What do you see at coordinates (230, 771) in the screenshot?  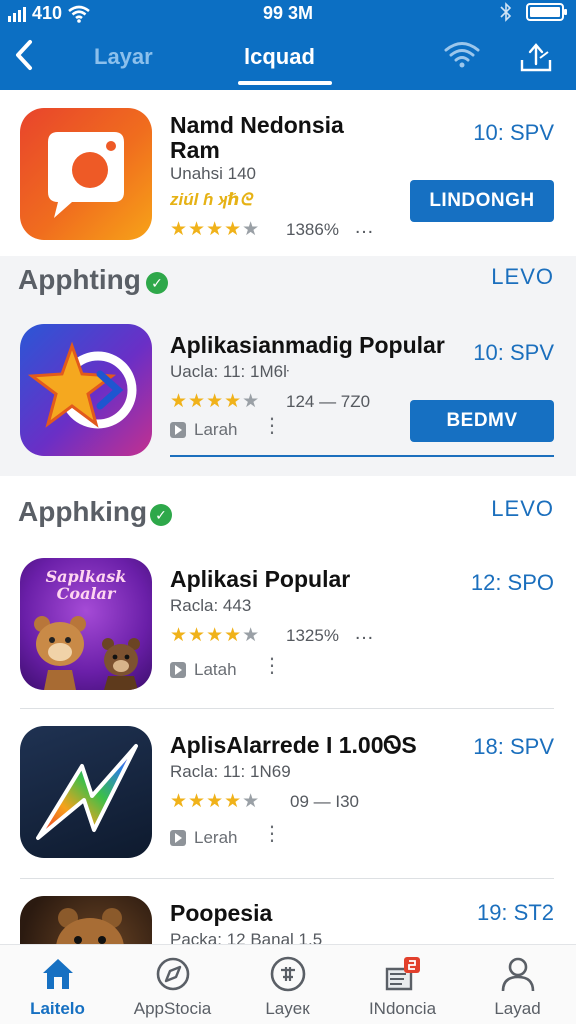 I see `app-subtitle: Racla: 11: 1N69` at bounding box center [230, 771].